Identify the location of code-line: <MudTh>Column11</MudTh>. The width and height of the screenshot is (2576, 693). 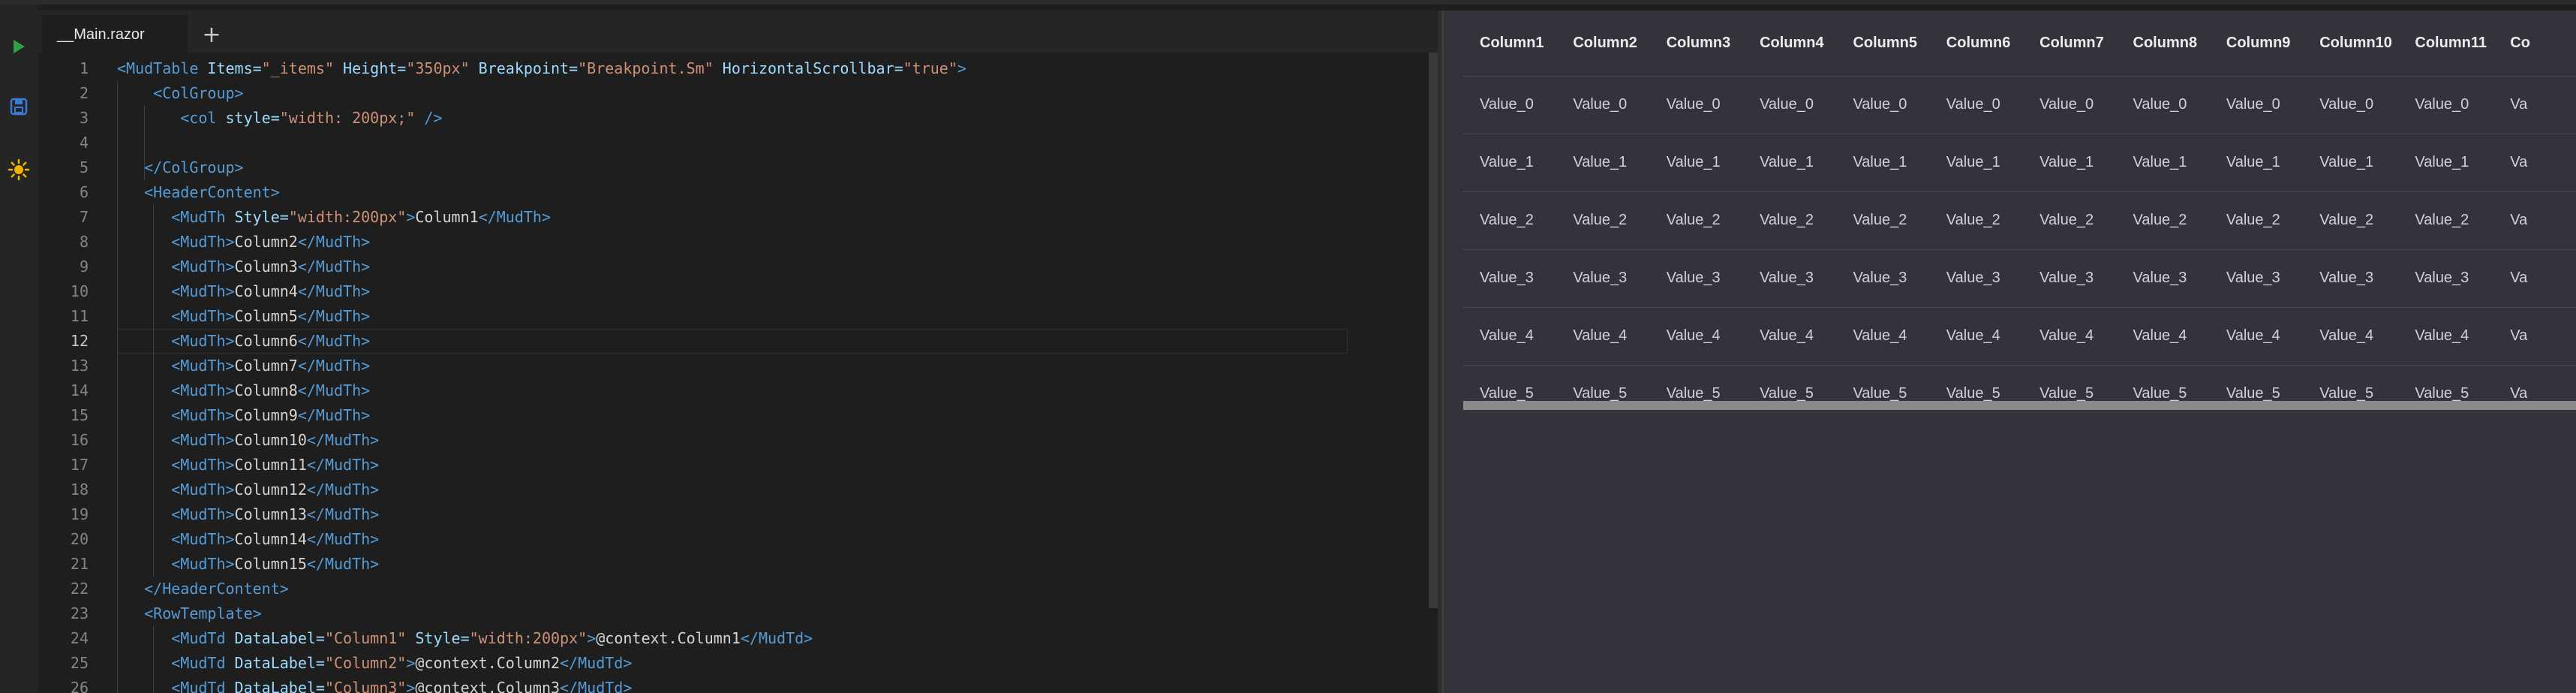
(248, 466).